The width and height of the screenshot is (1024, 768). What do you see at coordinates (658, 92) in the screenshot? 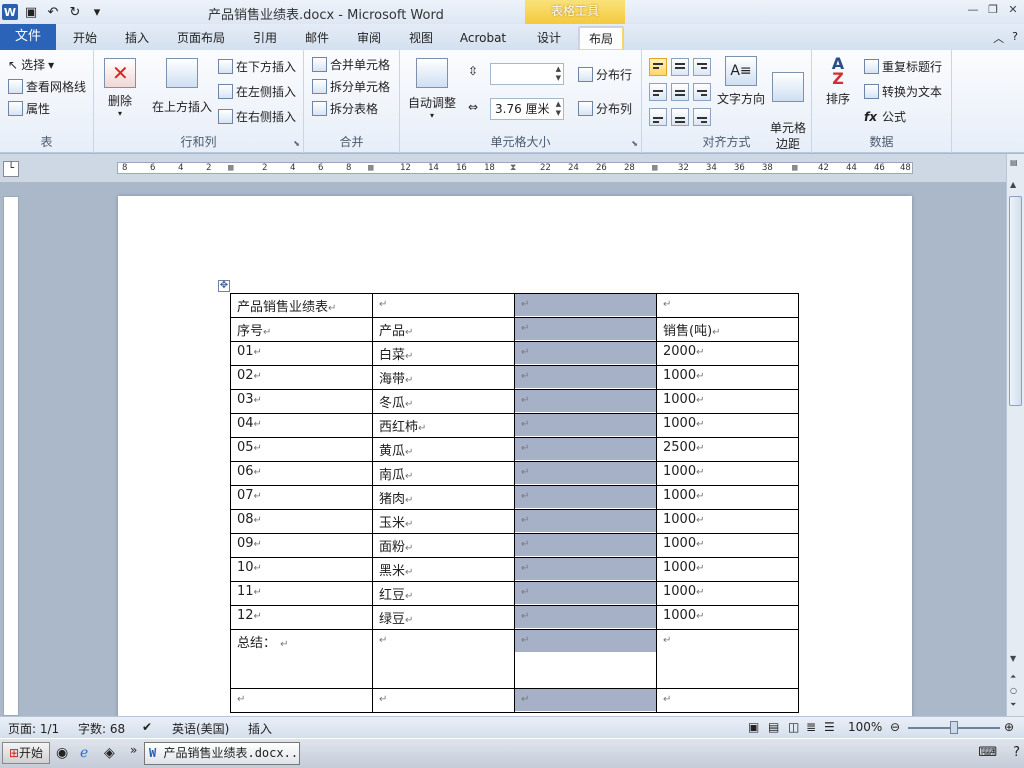
I see `align-middle-left-icon` at bounding box center [658, 92].